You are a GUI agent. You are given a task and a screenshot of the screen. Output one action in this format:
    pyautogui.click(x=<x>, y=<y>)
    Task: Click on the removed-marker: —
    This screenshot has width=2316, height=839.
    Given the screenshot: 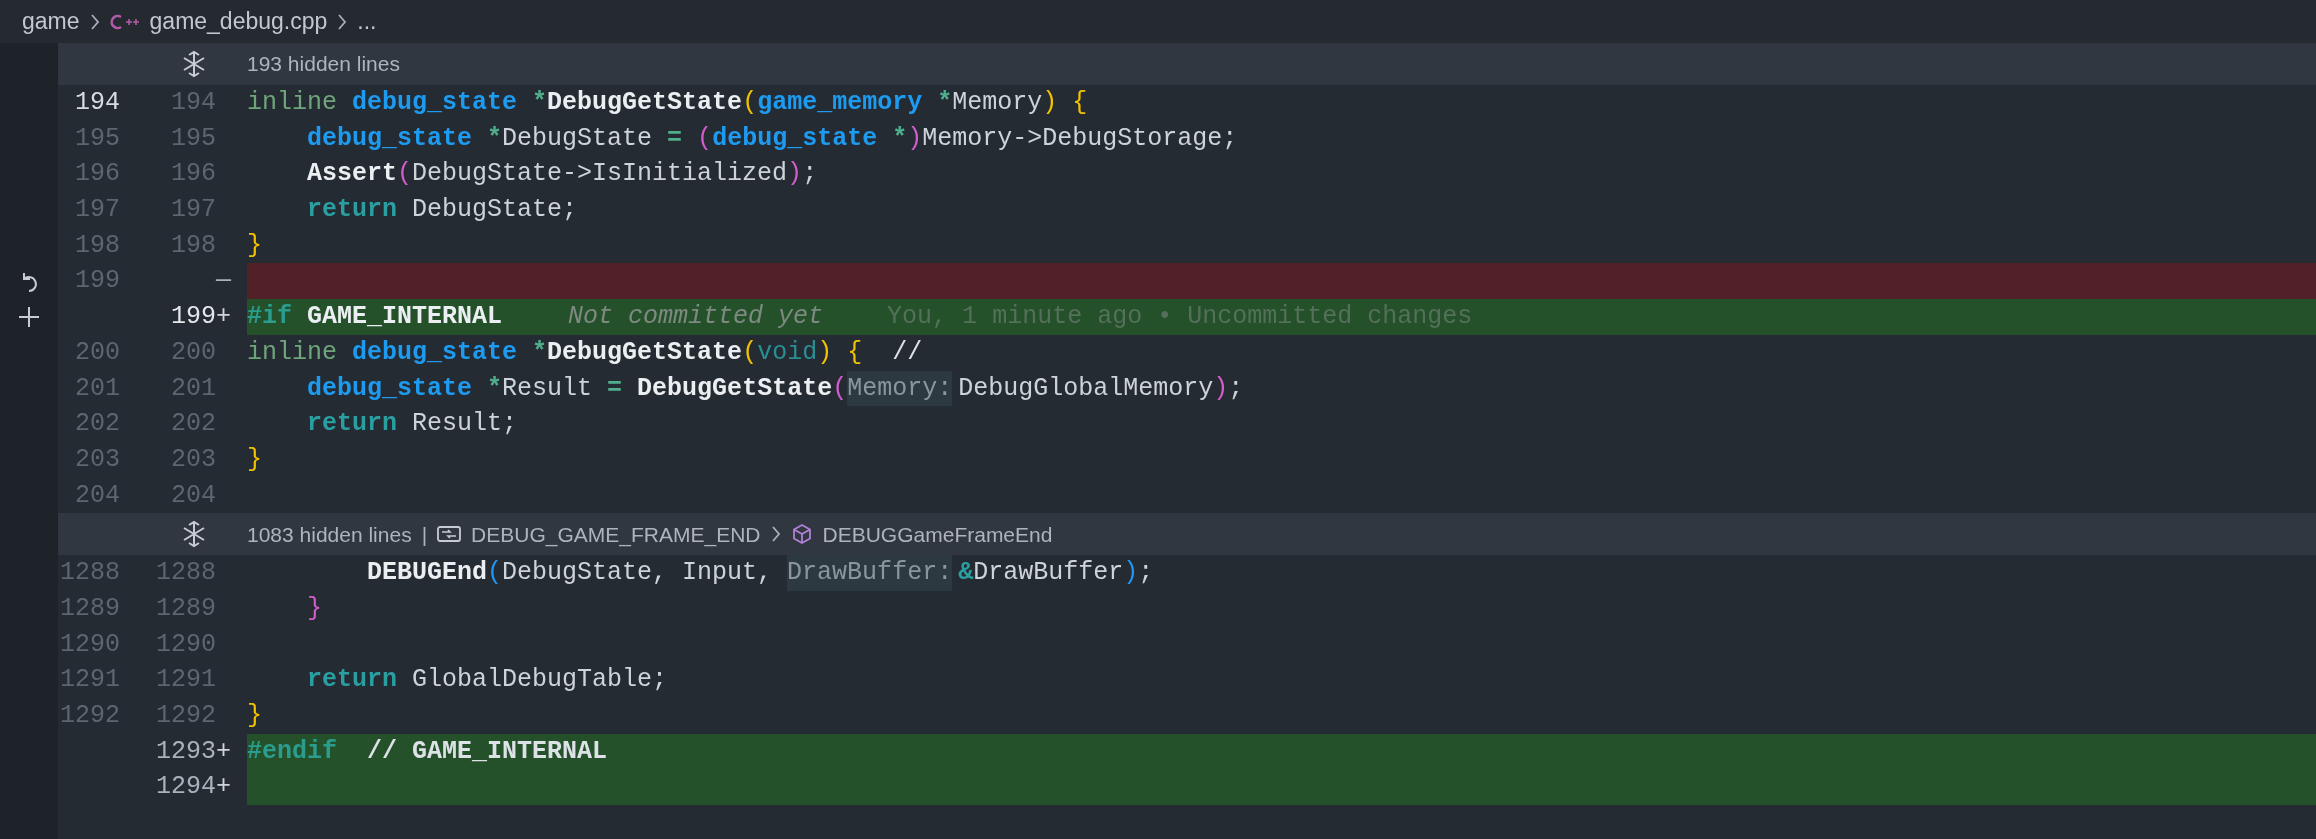 What is the action you would take?
    pyautogui.click(x=223, y=281)
    